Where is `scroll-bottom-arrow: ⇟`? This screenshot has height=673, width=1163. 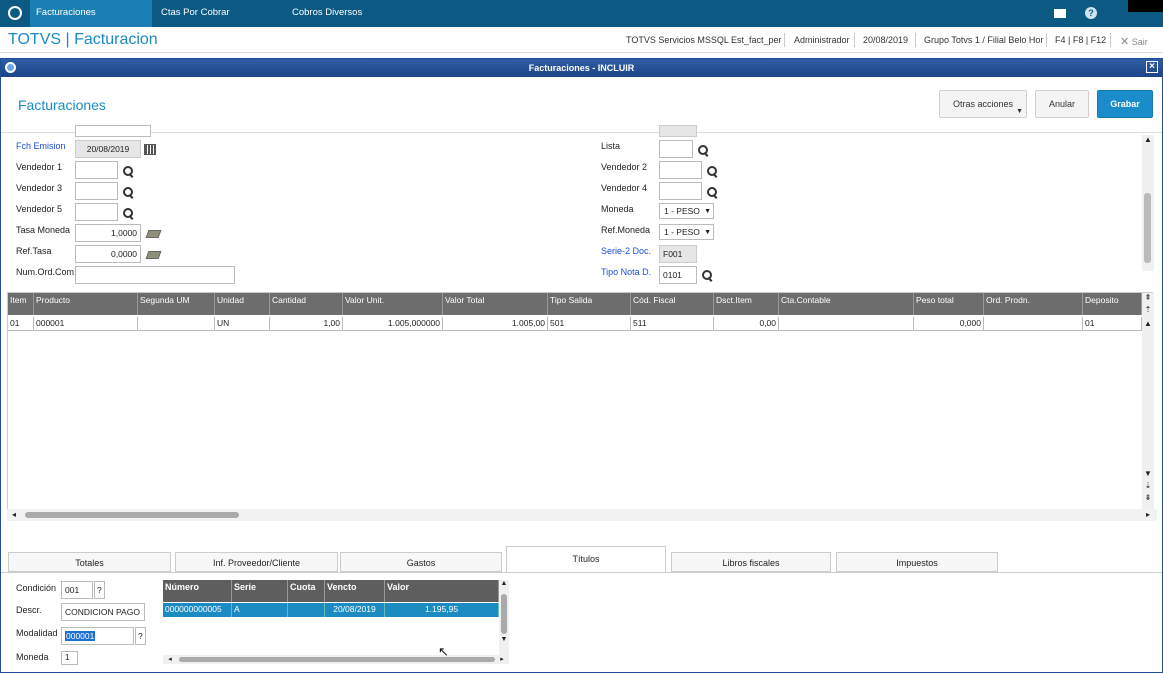
scroll-bottom-arrow: ⇟ is located at coordinates (1148, 497).